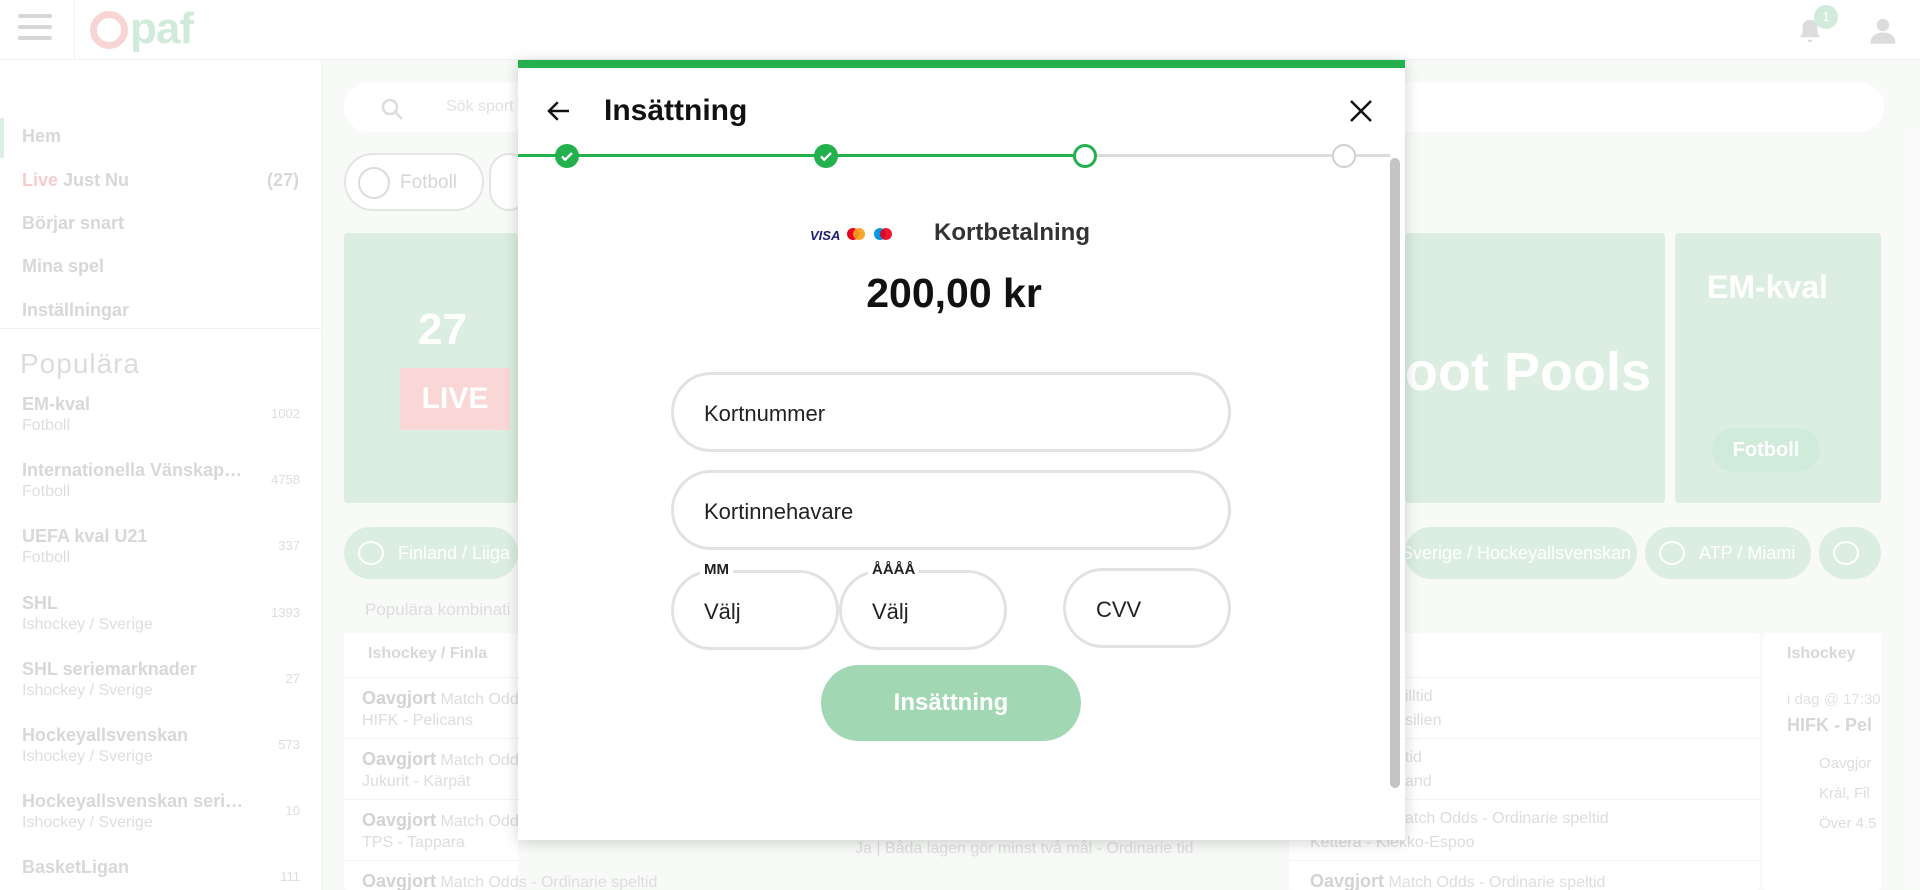  What do you see at coordinates (1085, 156) in the screenshot?
I see `step-3-current` at bounding box center [1085, 156].